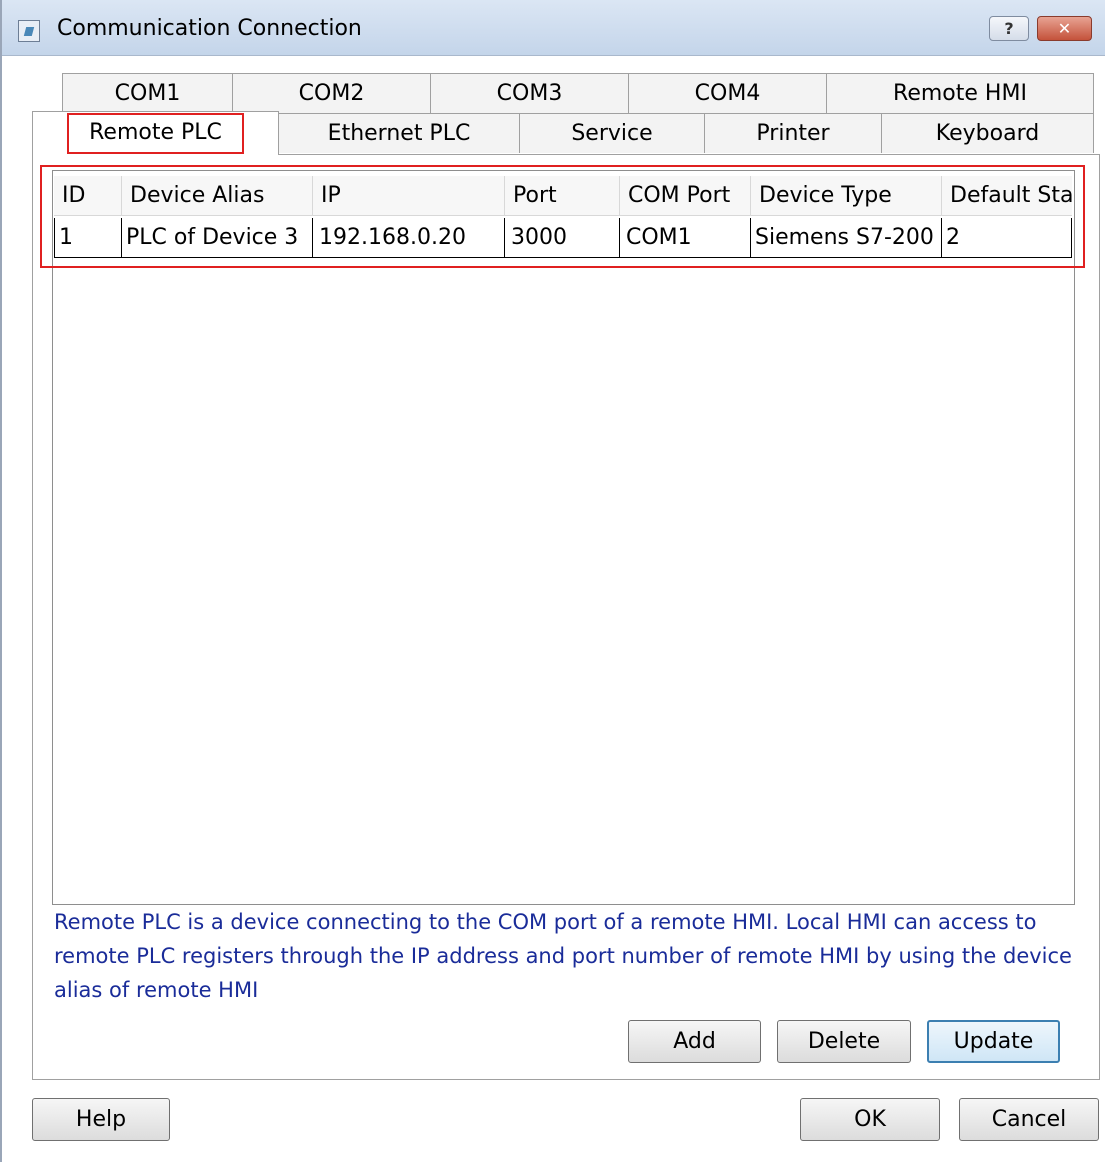  Describe the element at coordinates (844, 1041) in the screenshot. I see `delete-button: Delete` at that location.